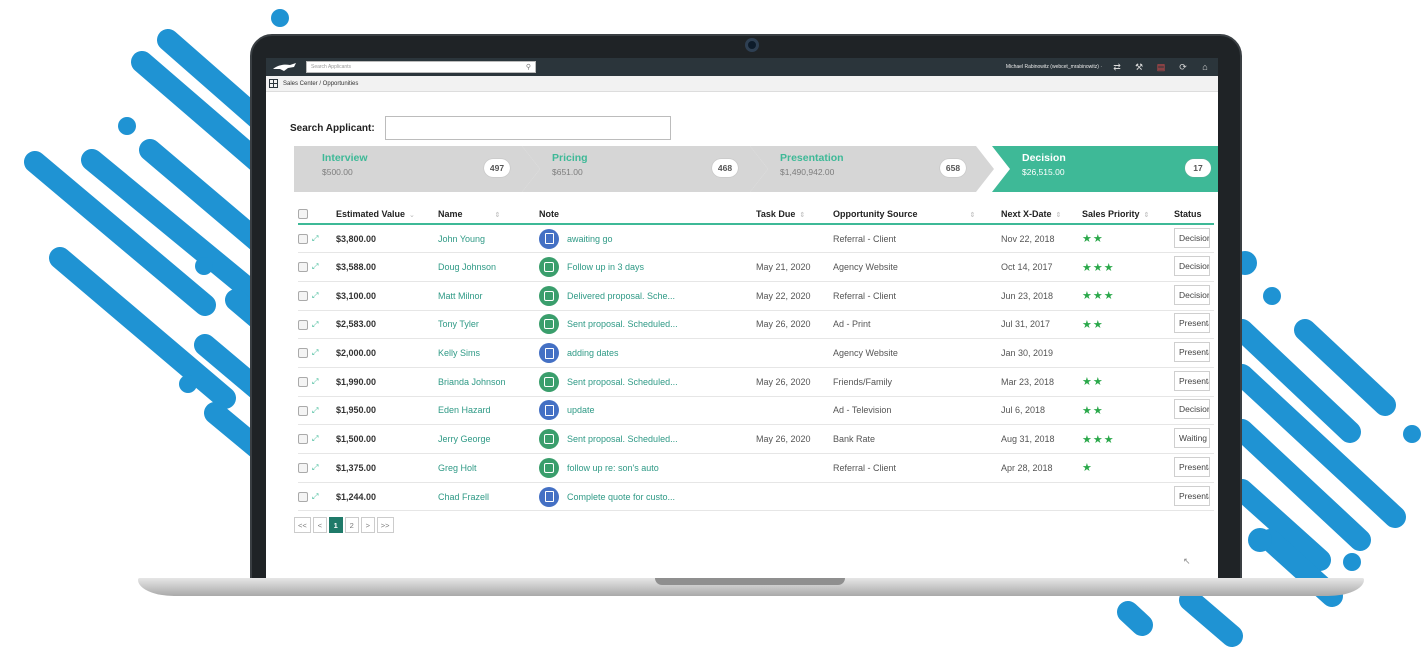  What do you see at coordinates (794, 214) in the screenshot?
I see `col-task-due: Task Due ⇕` at bounding box center [794, 214].